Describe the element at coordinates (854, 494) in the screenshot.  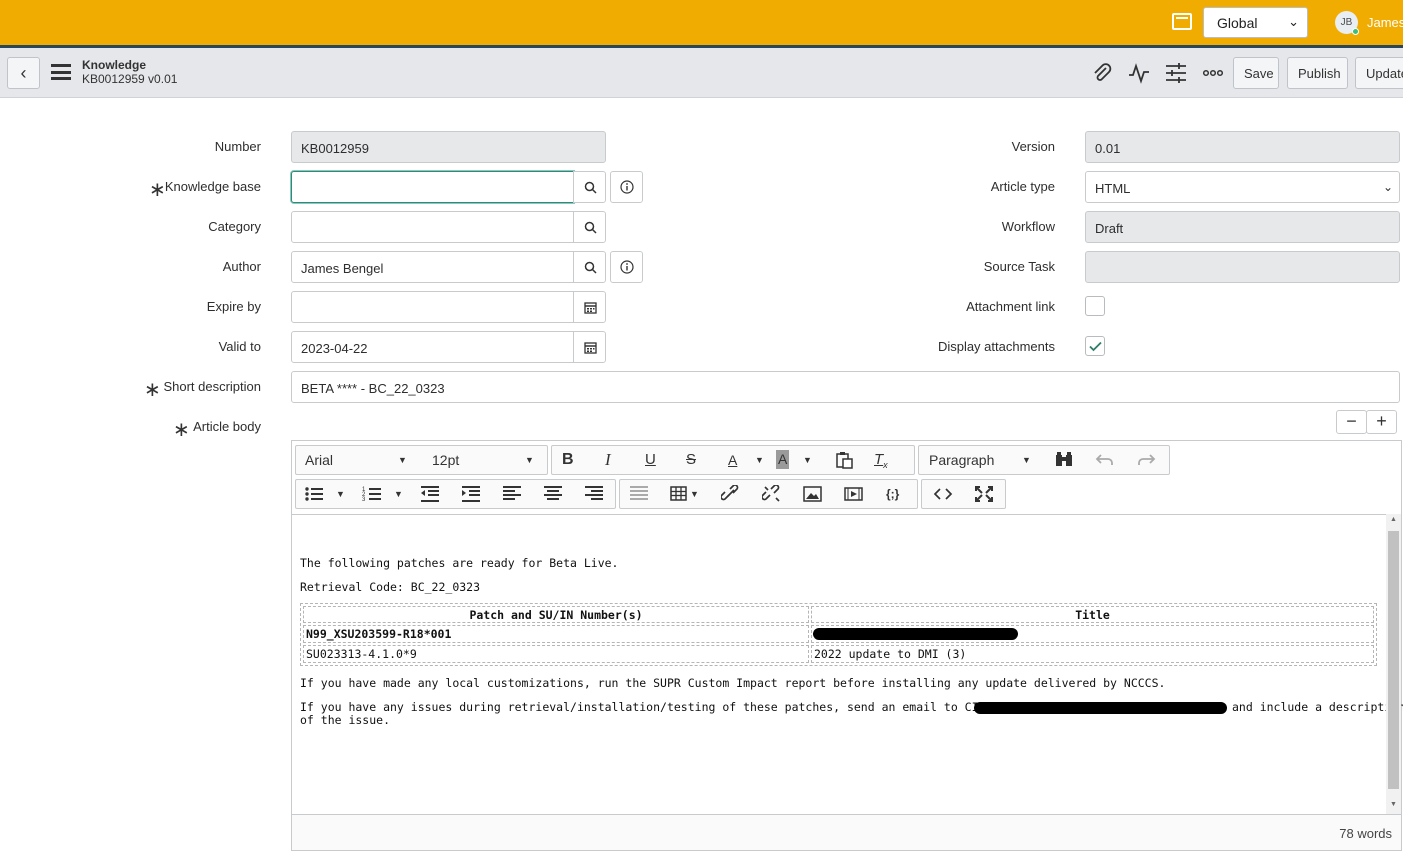
I see `media-icon` at that location.